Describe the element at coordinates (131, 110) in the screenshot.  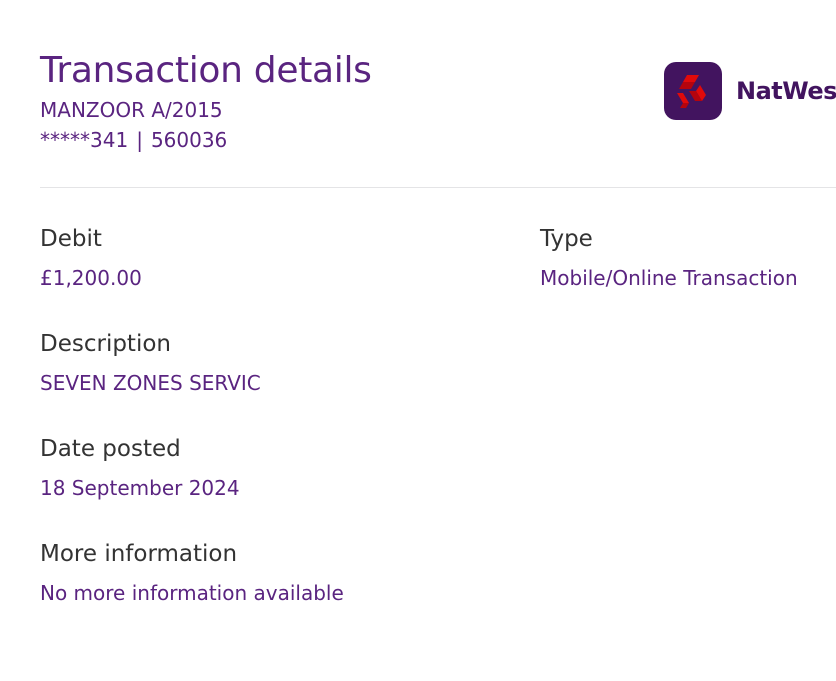
I see `account-name: MANZOOR A/2015` at that location.